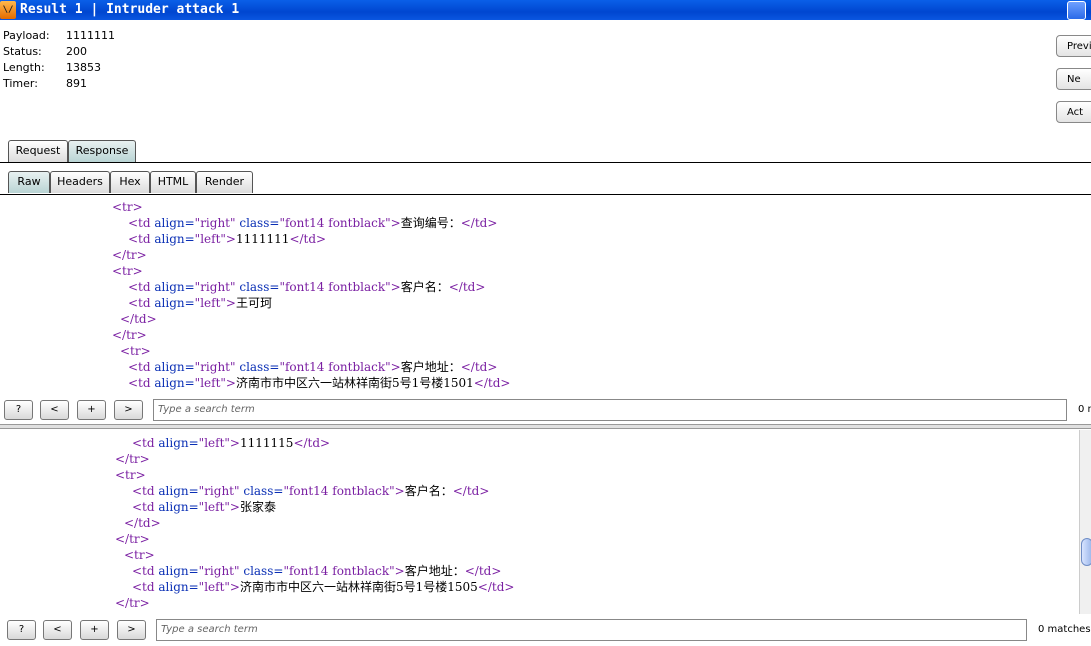 The image size is (1091, 646). What do you see at coordinates (1084, 409) in the screenshot?
I see `match-count: 0 n` at bounding box center [1084, 409].